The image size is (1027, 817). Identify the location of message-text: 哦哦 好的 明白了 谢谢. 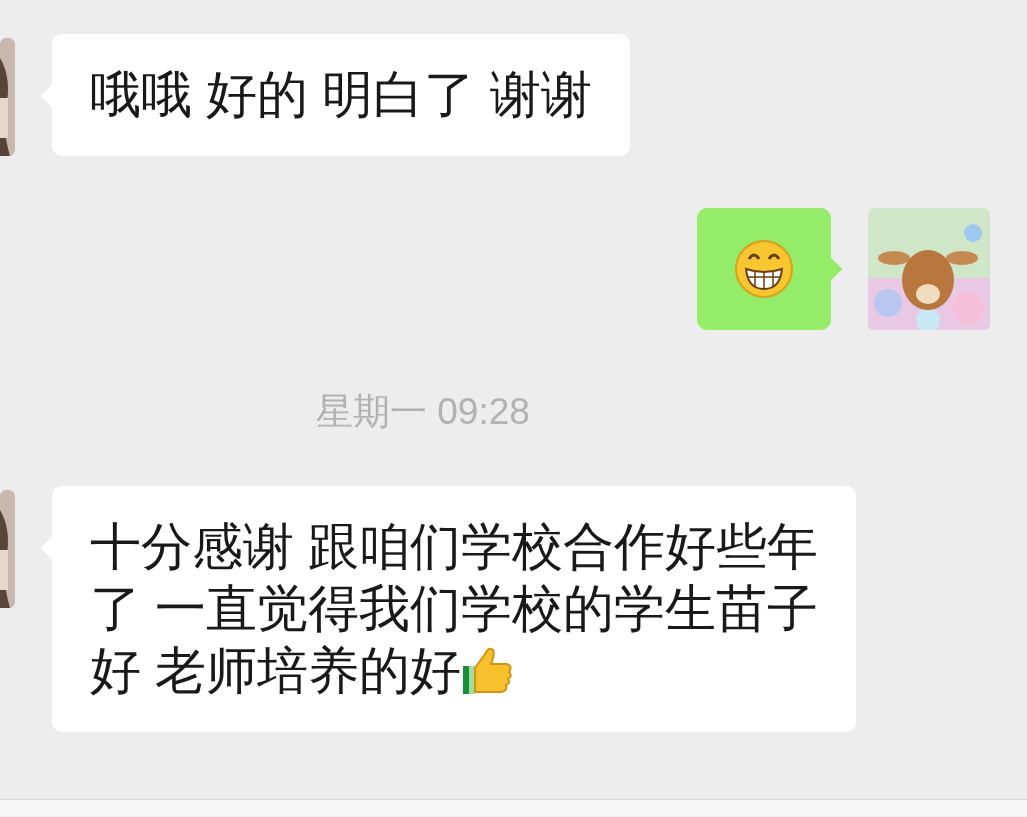
(341, 95).